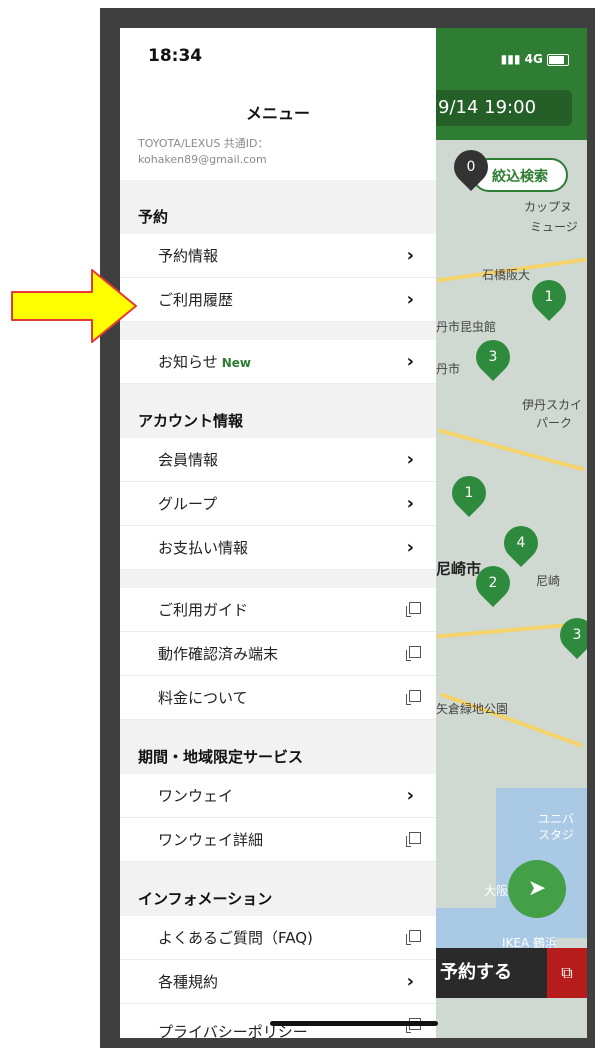  I want to click on account-email: kohaken89@gmail.com, so click(202, 159).